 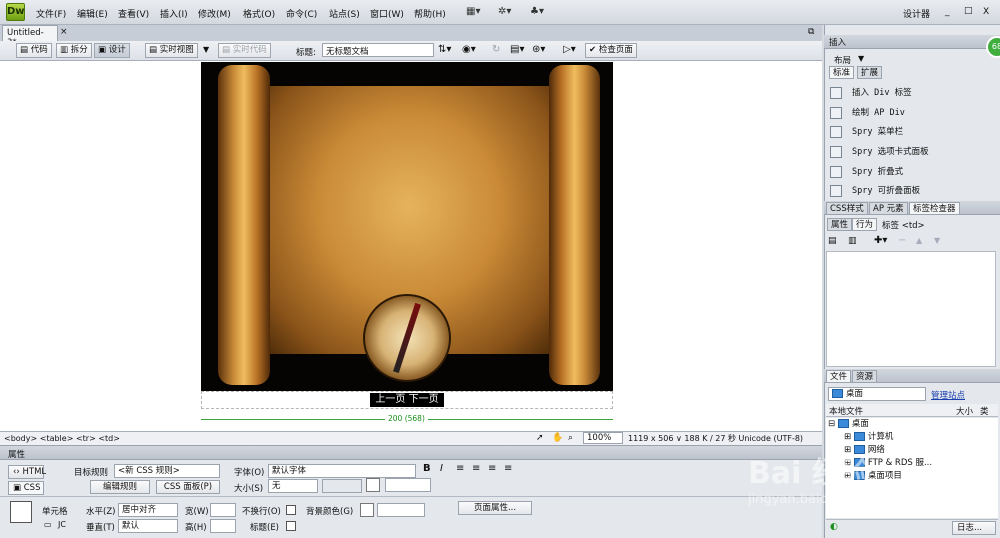 What do you see at coordinates (291, 510) in the screenshot?
I see `nowrap-checkbox` at bounding box center [291, 510].